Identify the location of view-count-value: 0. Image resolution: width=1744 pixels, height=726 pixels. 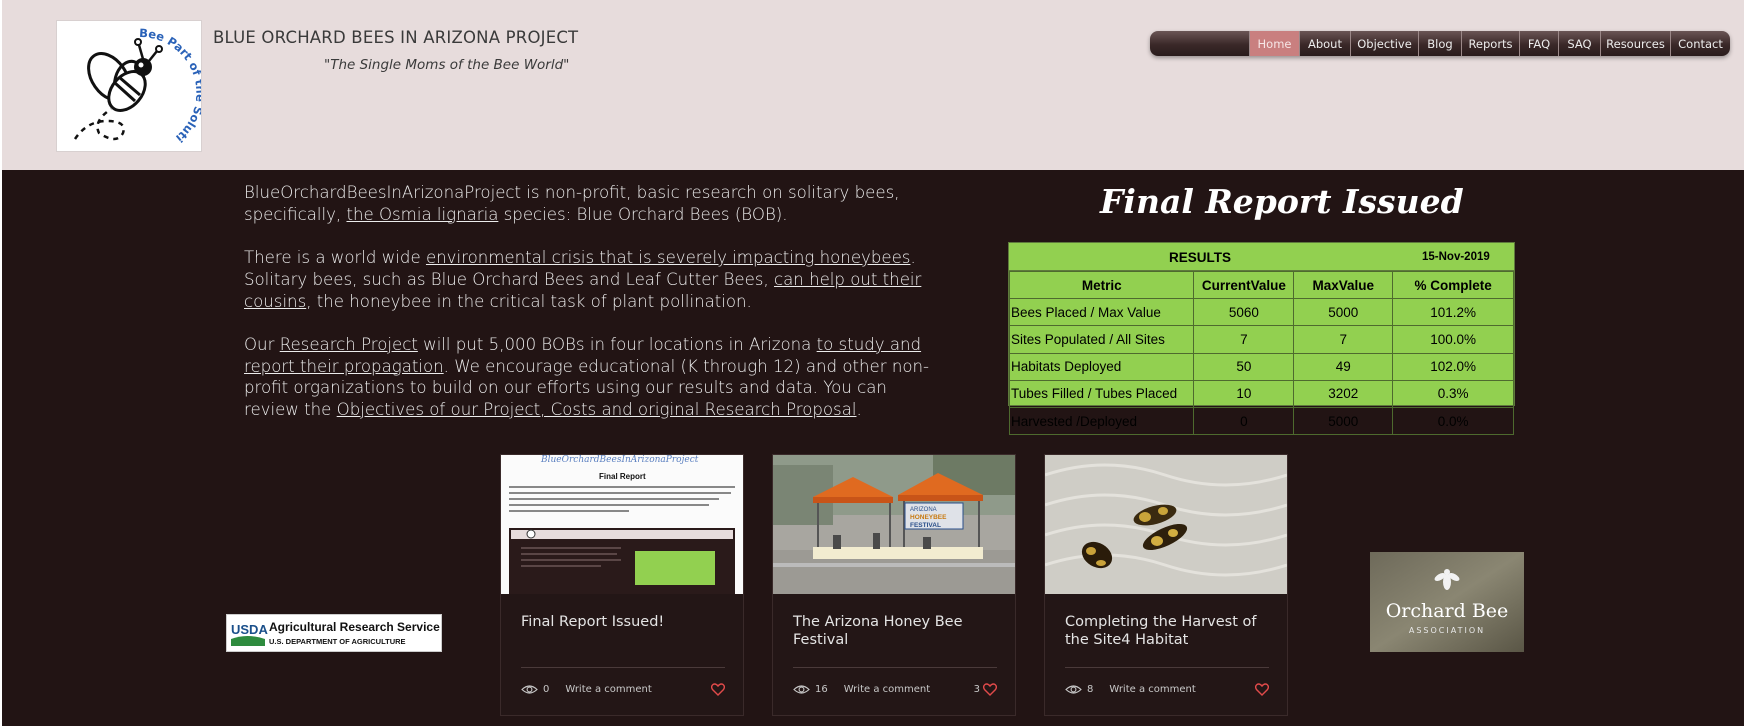
(546, 689).